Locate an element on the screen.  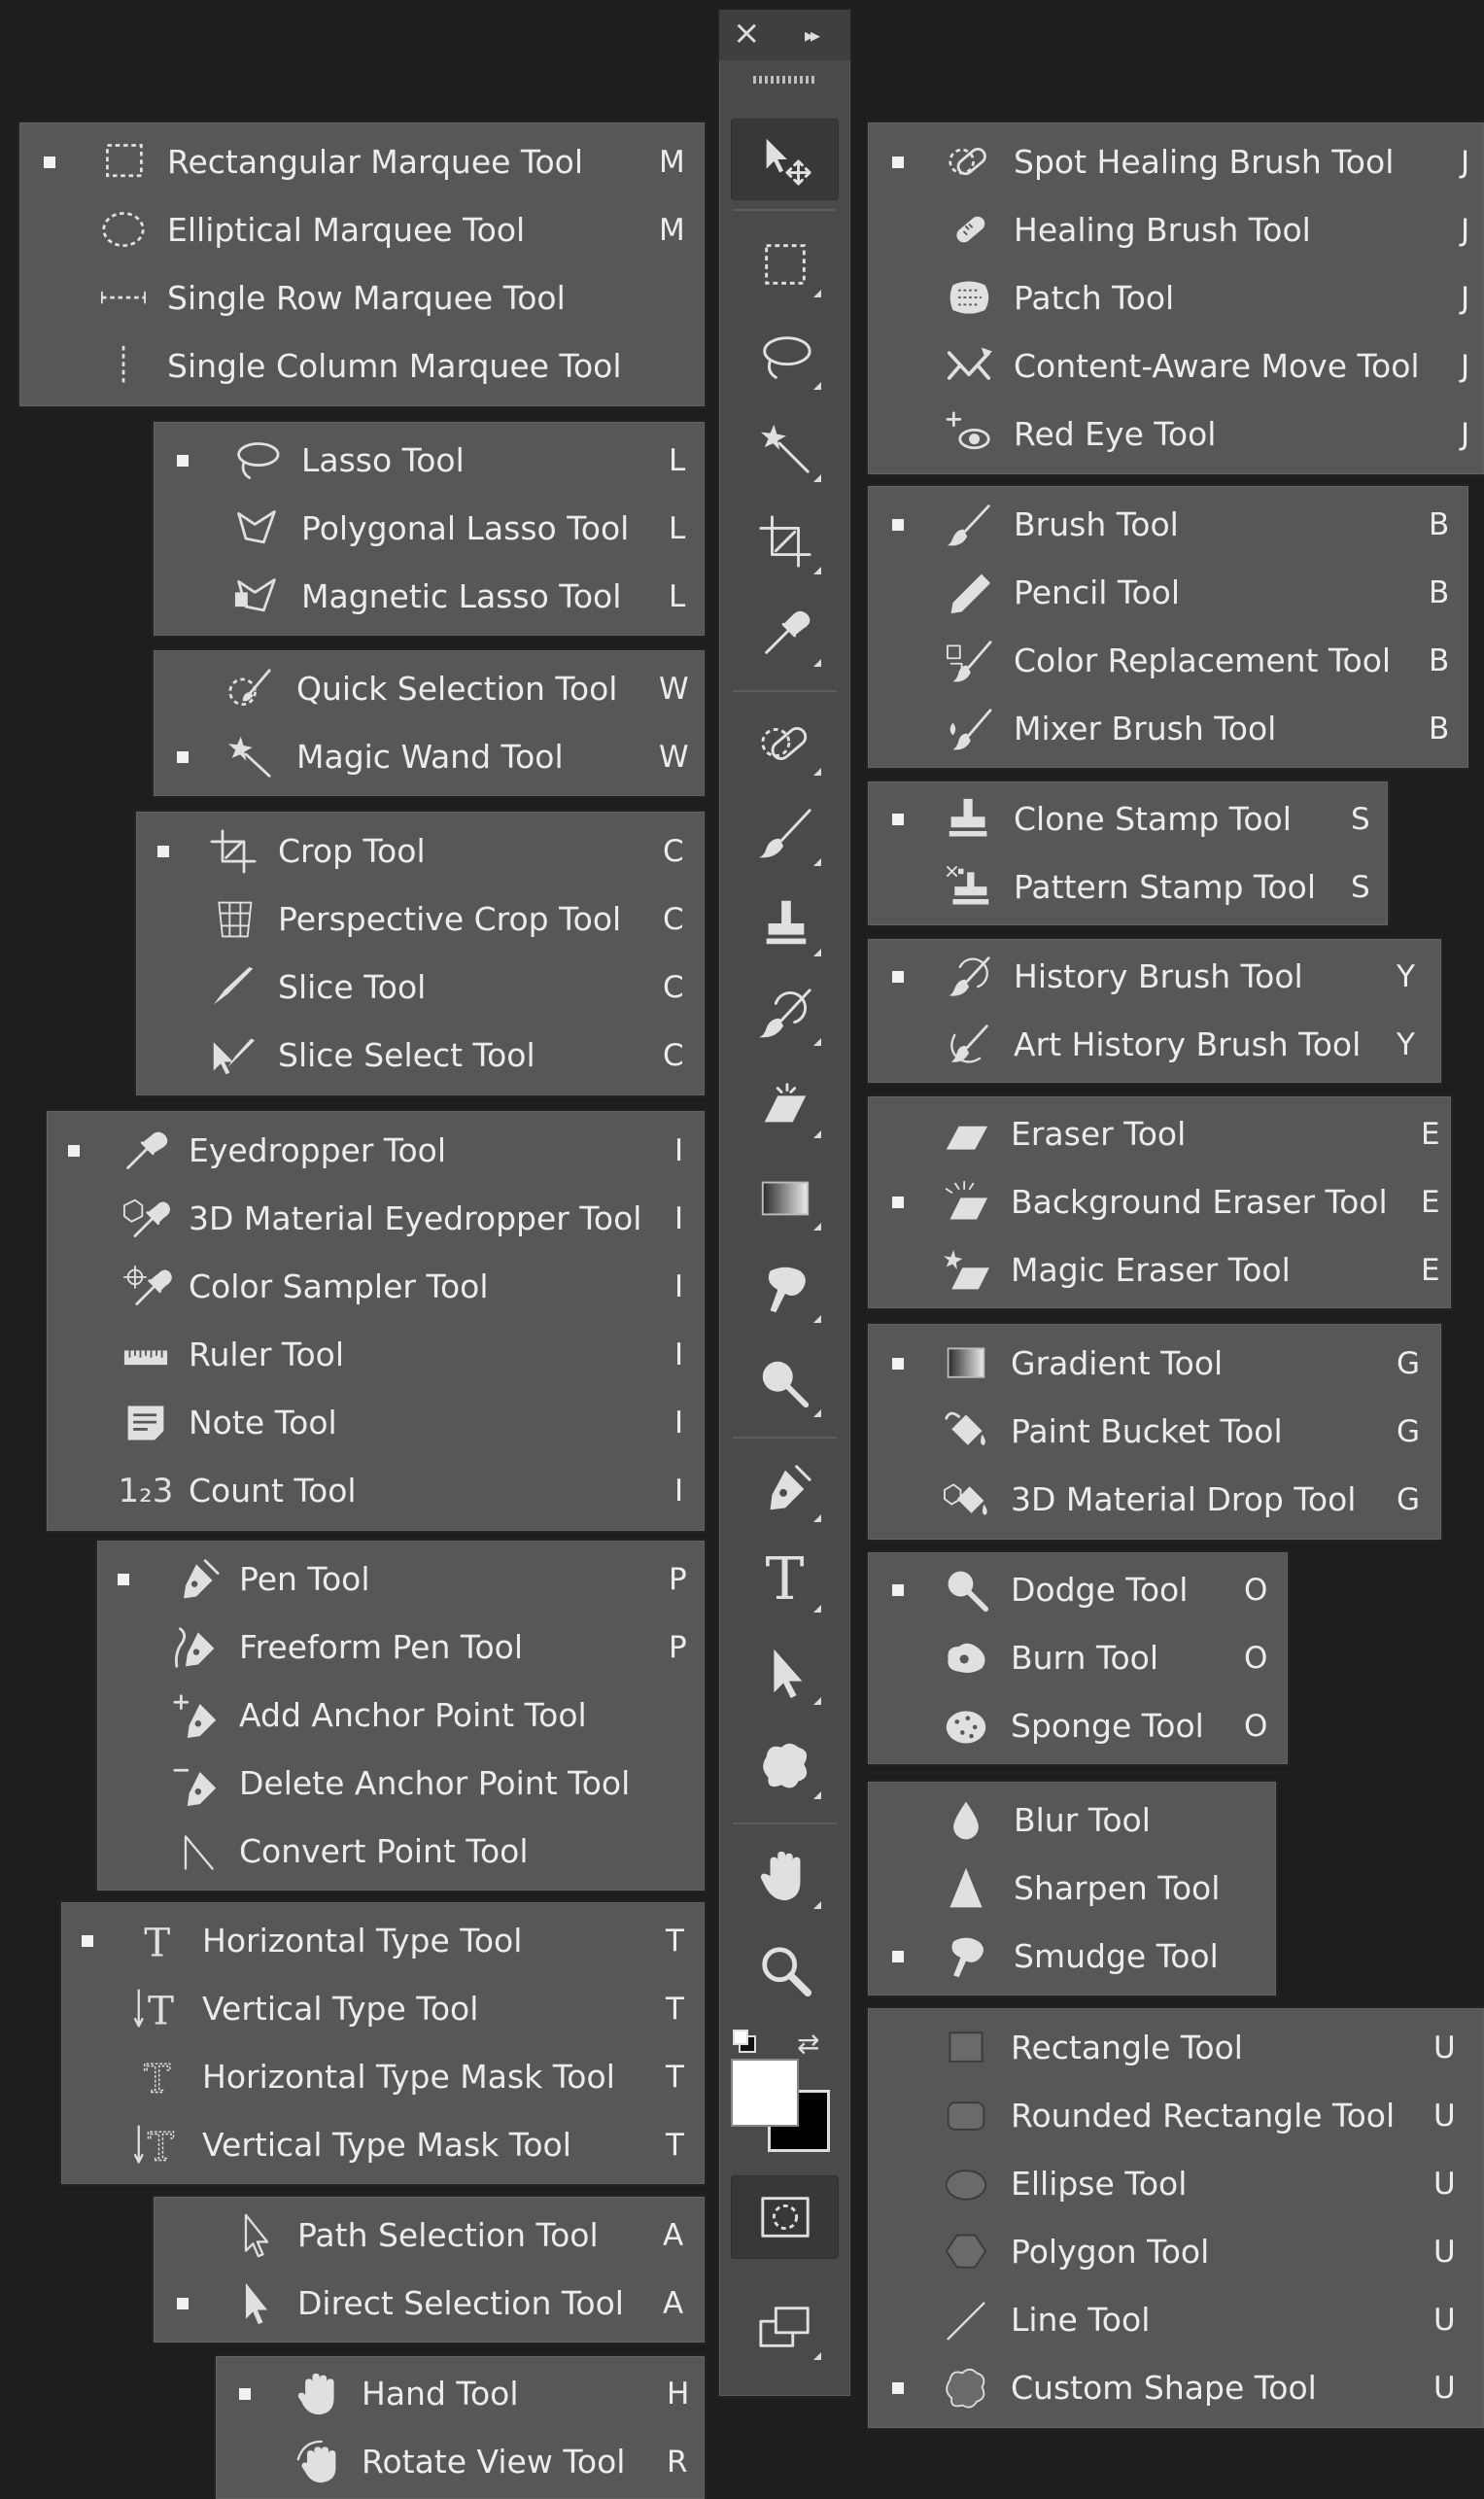
menu-item-magic-wand-tool: Magic Wand Tool W is located at coordinates (429, 757).